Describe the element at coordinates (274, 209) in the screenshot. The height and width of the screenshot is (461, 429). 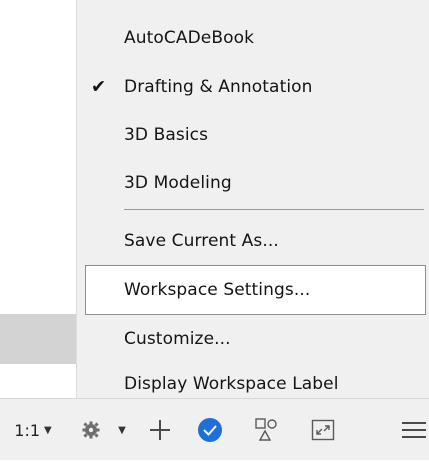
I see `menu-separator` at that location.